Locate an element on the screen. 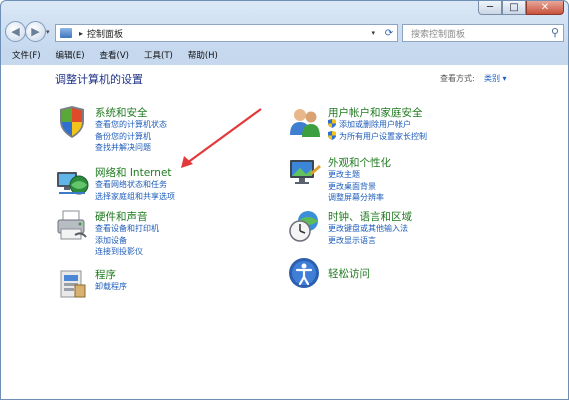  annotation-arrow-shaft is located at coordinates (224, 136).